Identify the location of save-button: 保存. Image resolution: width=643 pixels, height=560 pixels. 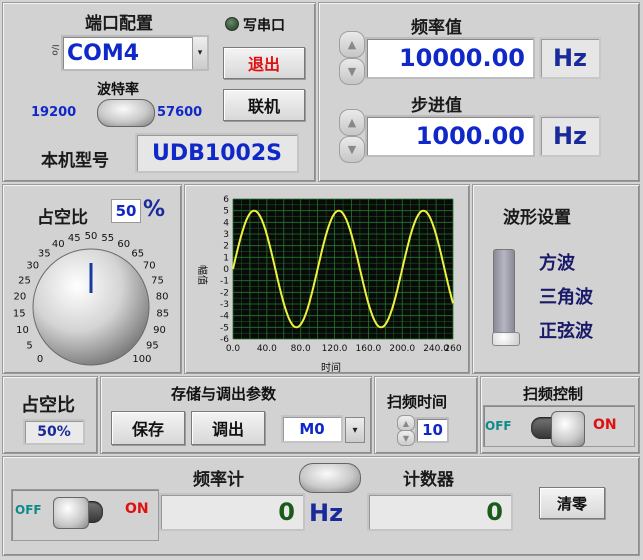
(148, 428).